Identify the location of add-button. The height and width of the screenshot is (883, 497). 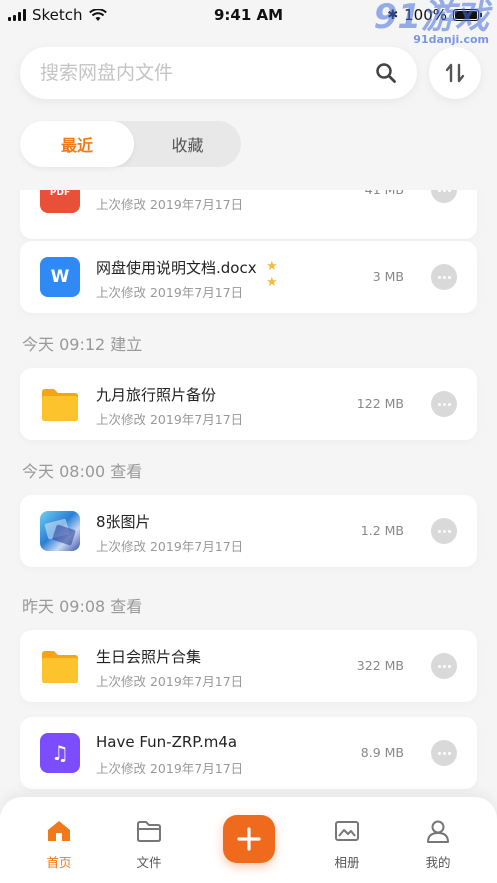
(249, 839).